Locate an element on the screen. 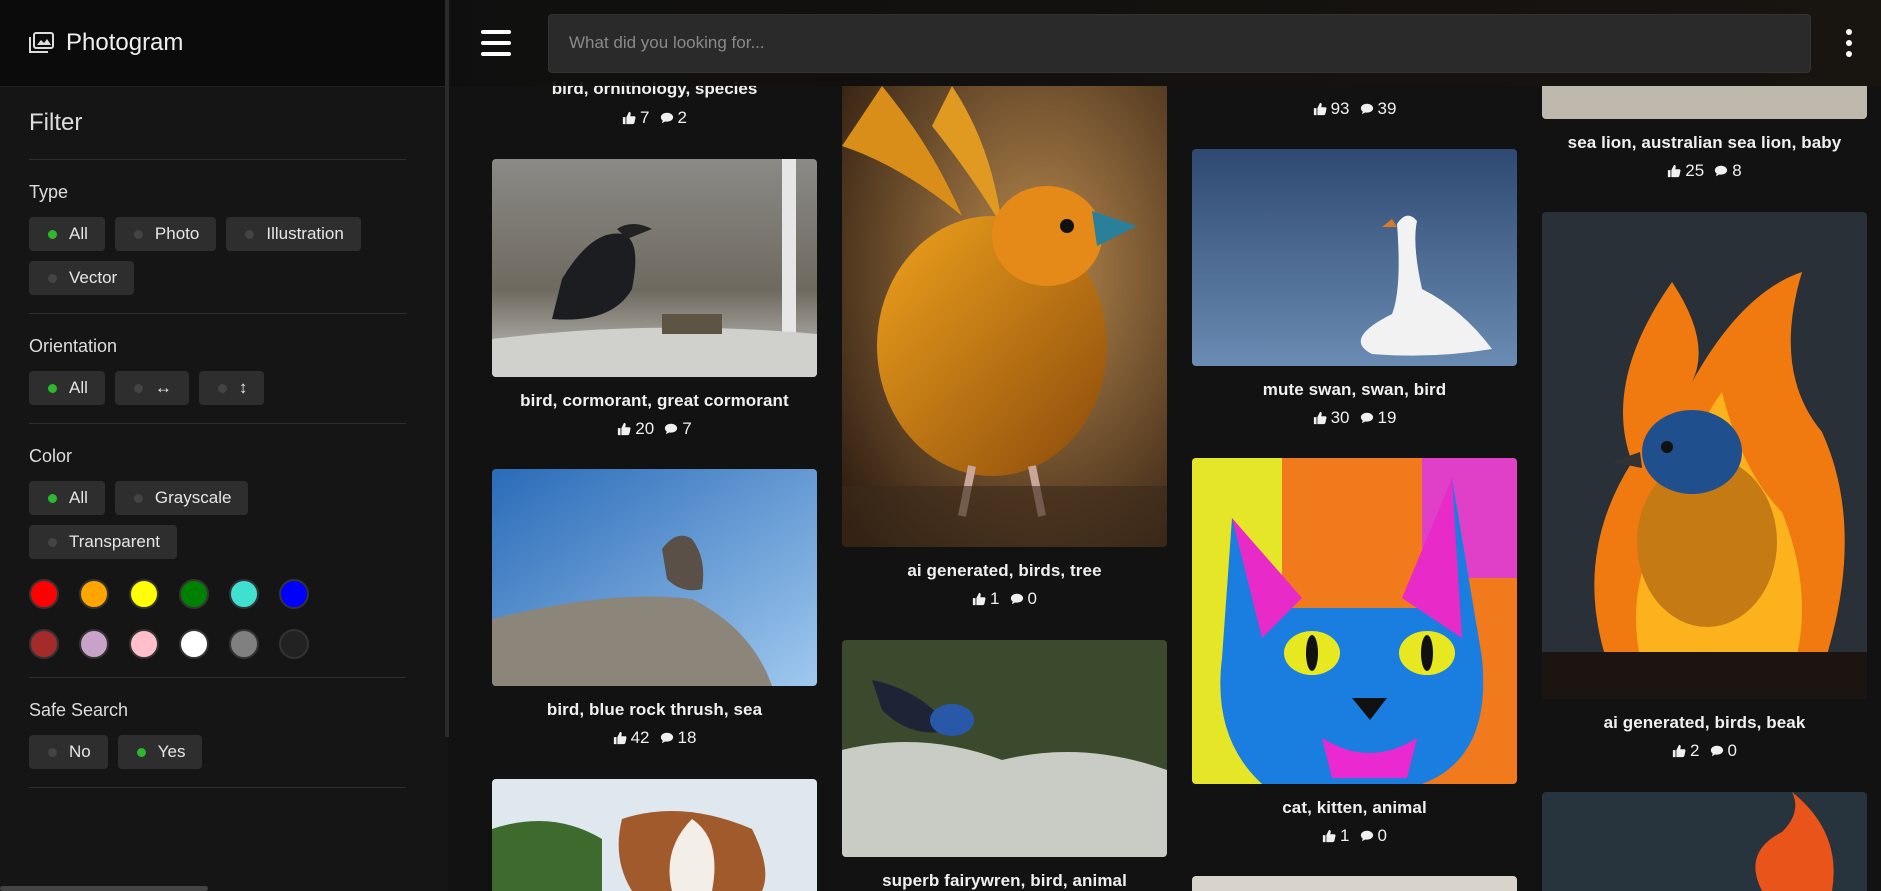  search-box is located at coordinates (1179, 43).